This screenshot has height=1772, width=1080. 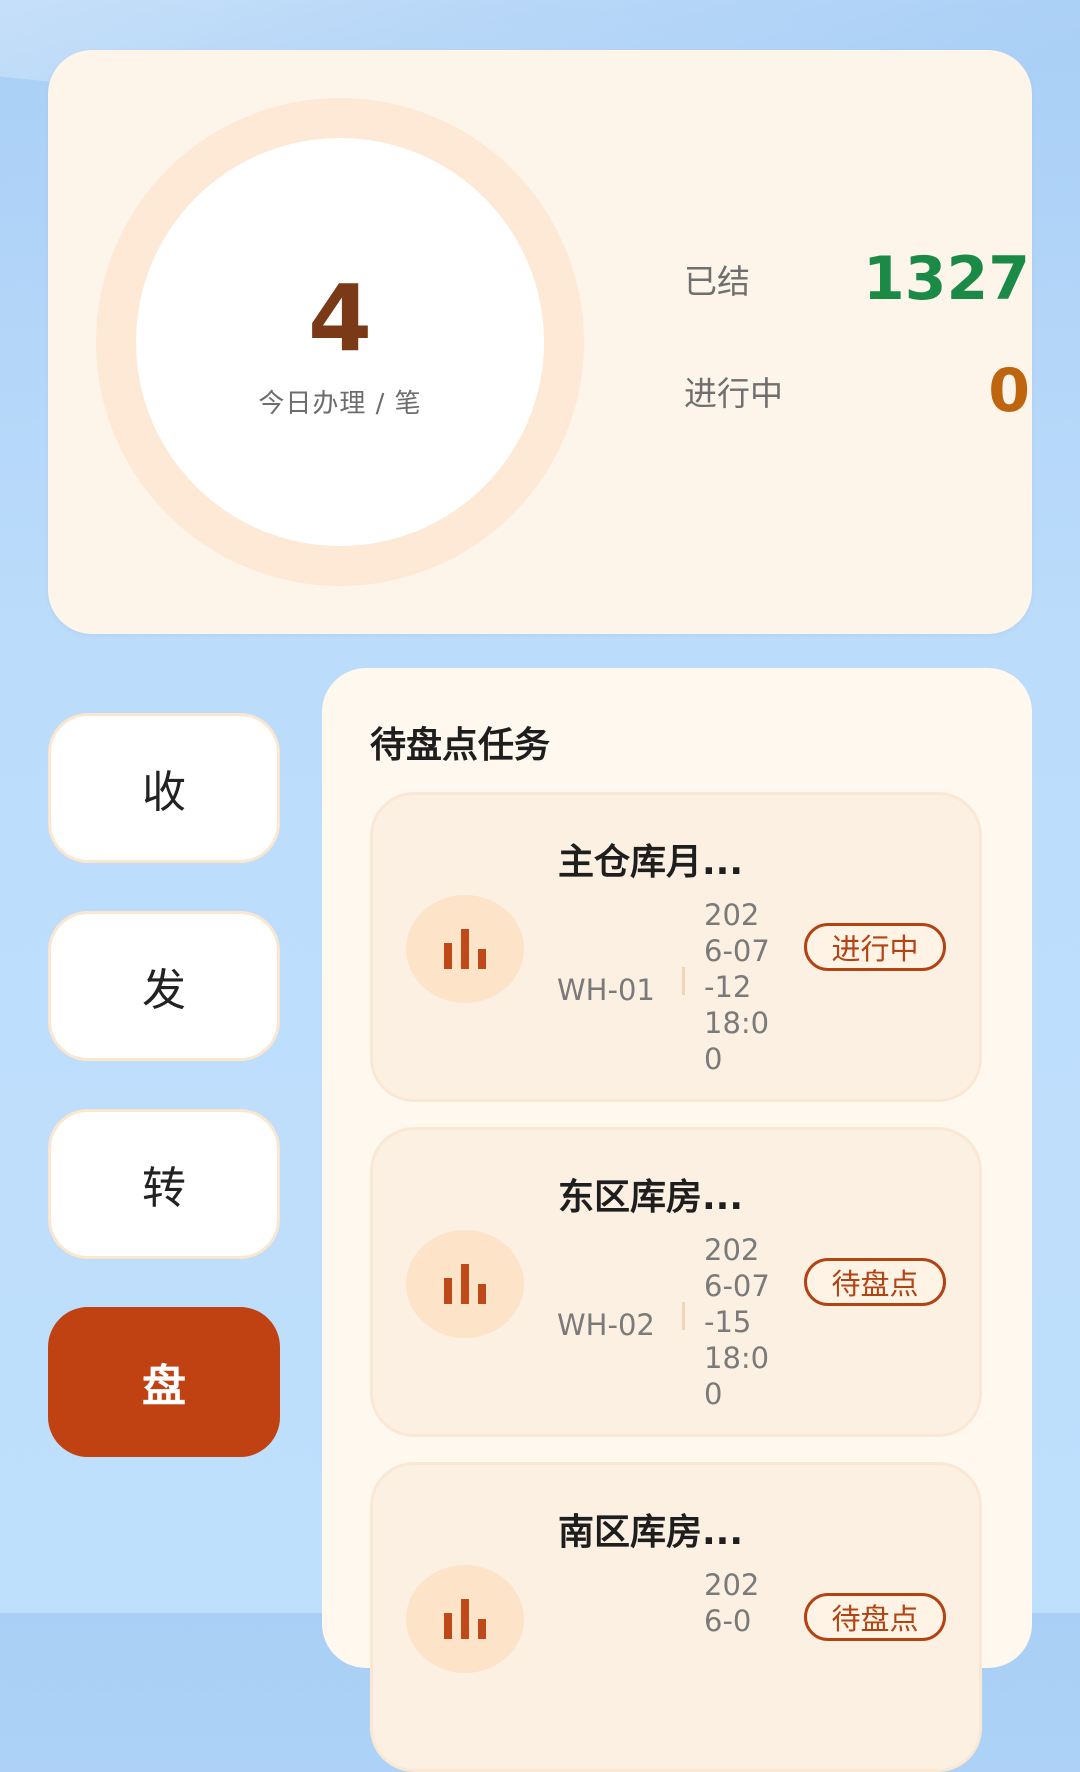 I want to click on side-nav-transfer-button: 转, so click(x=164, y=1184).